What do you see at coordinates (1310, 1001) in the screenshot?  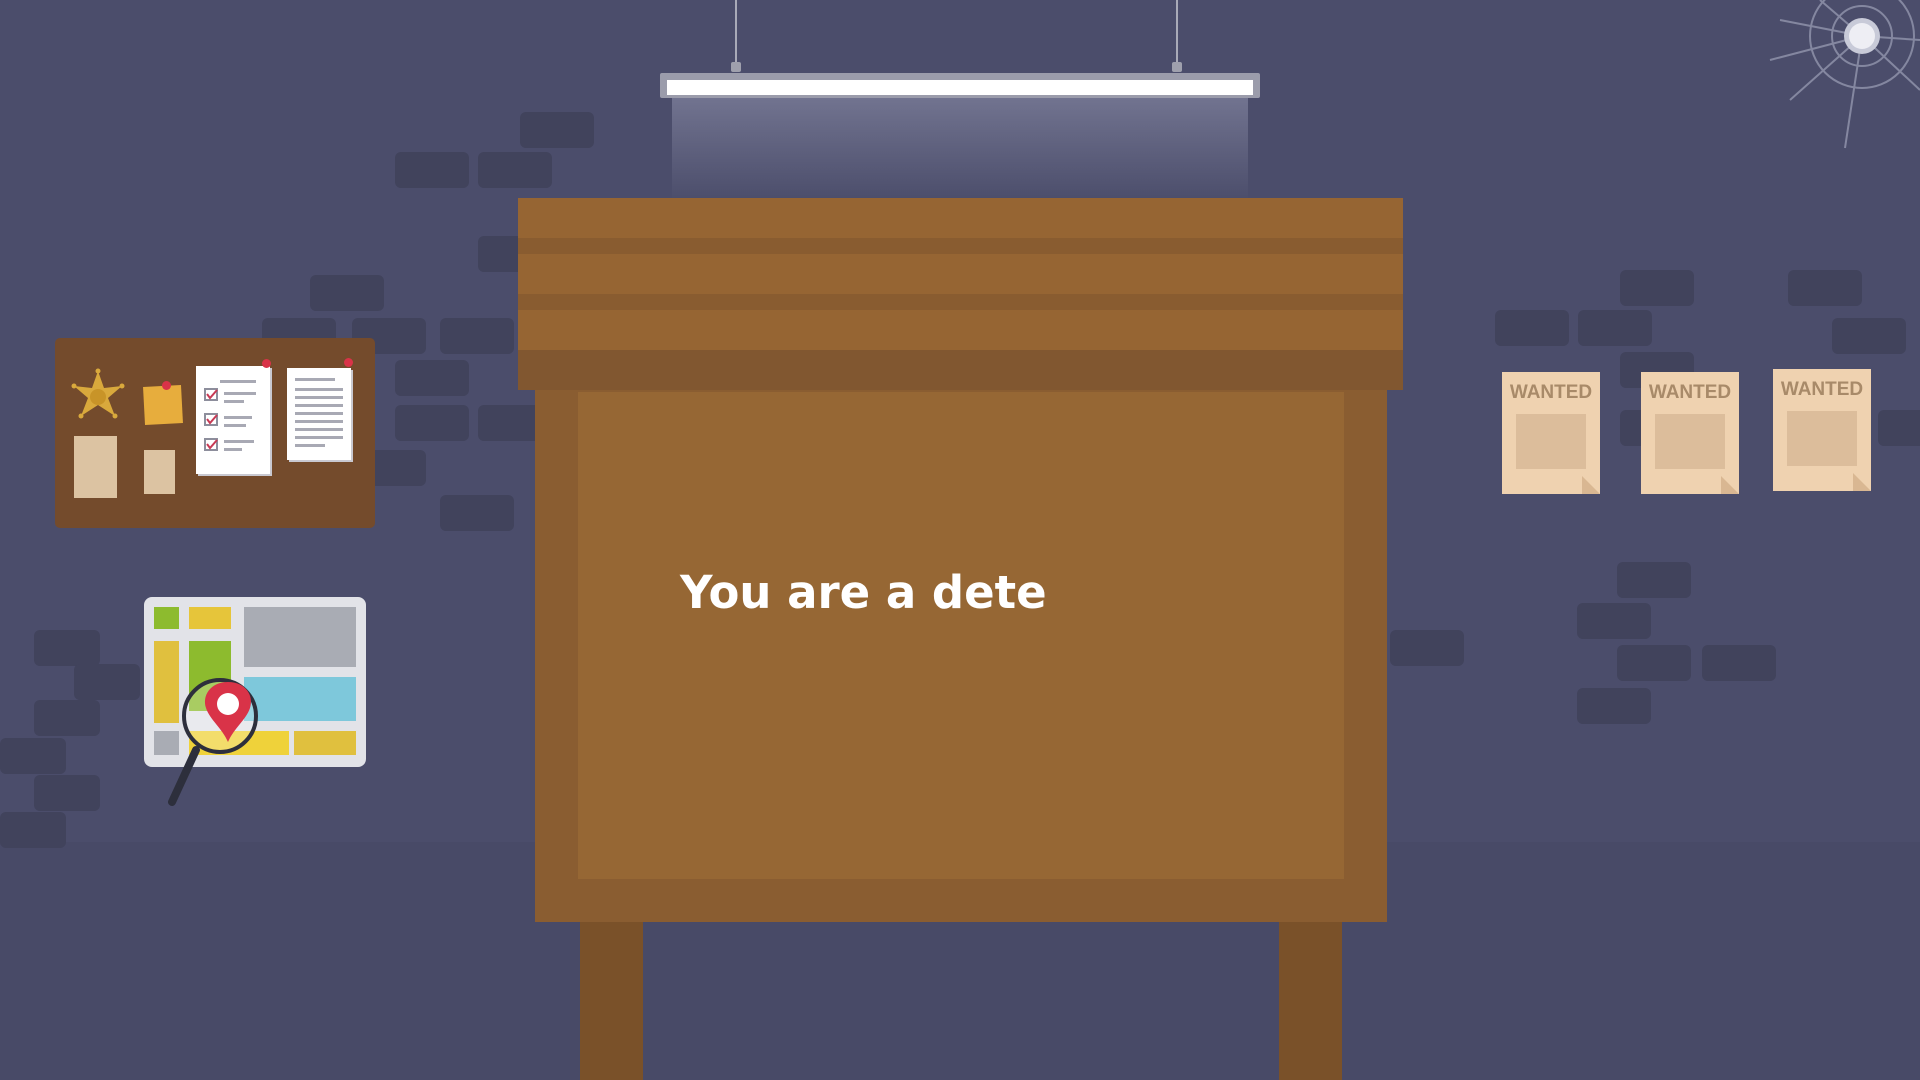 I see `board-leg-right` at bounding box center [1310, 1001].